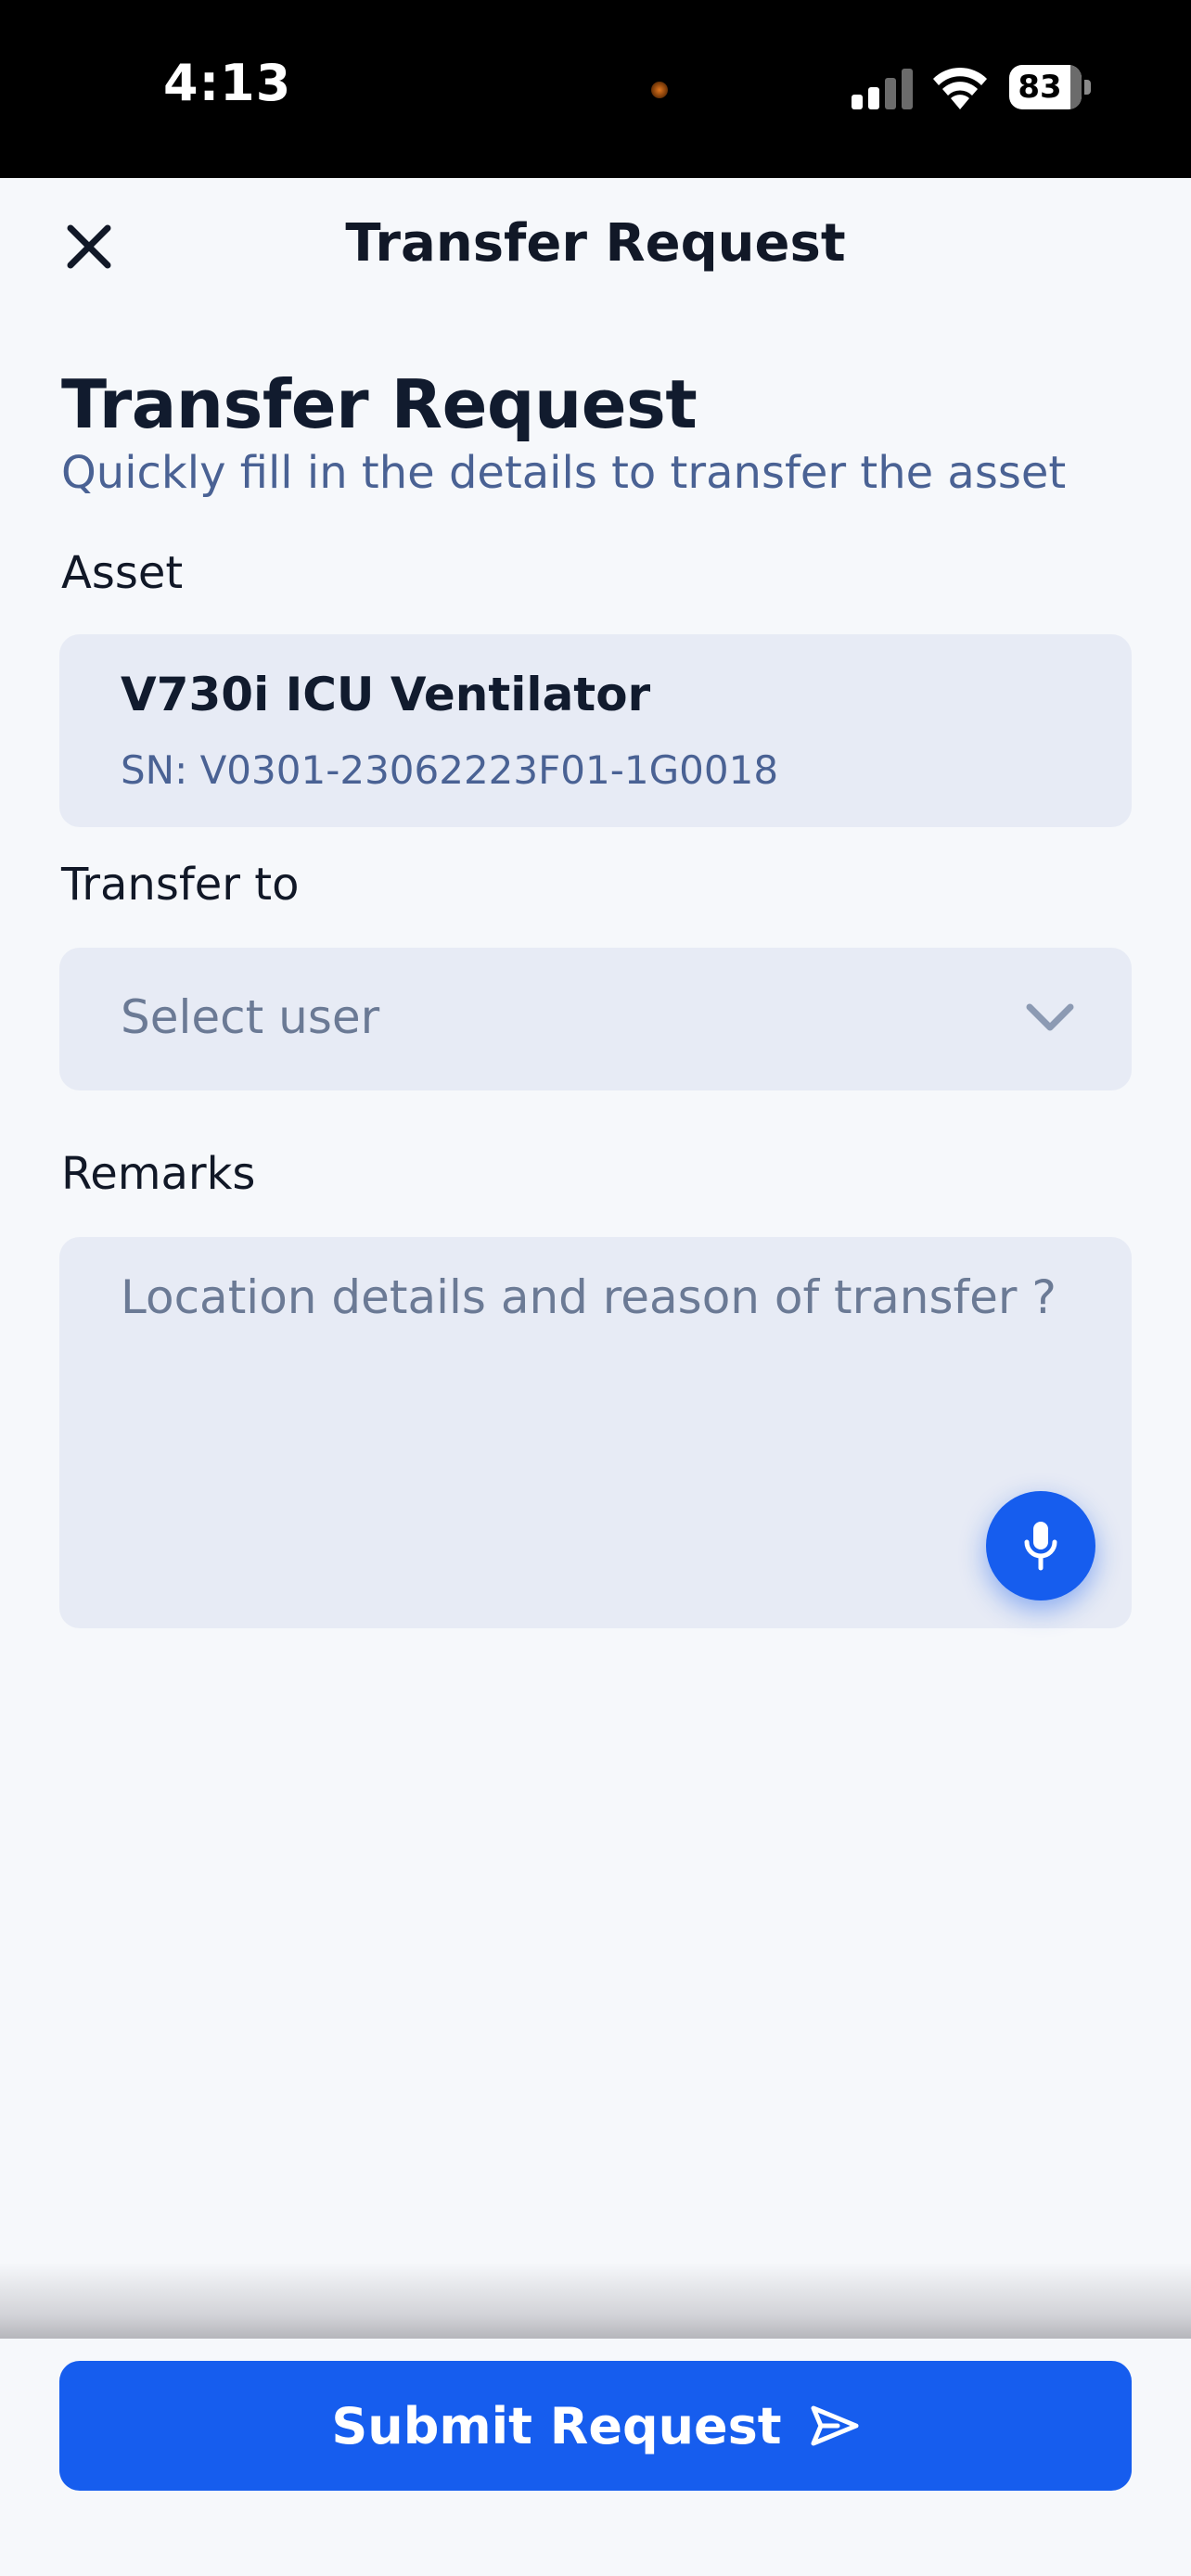 The image size is (1191, 2576). I want to click on wifi-icon, so click(960, 88).